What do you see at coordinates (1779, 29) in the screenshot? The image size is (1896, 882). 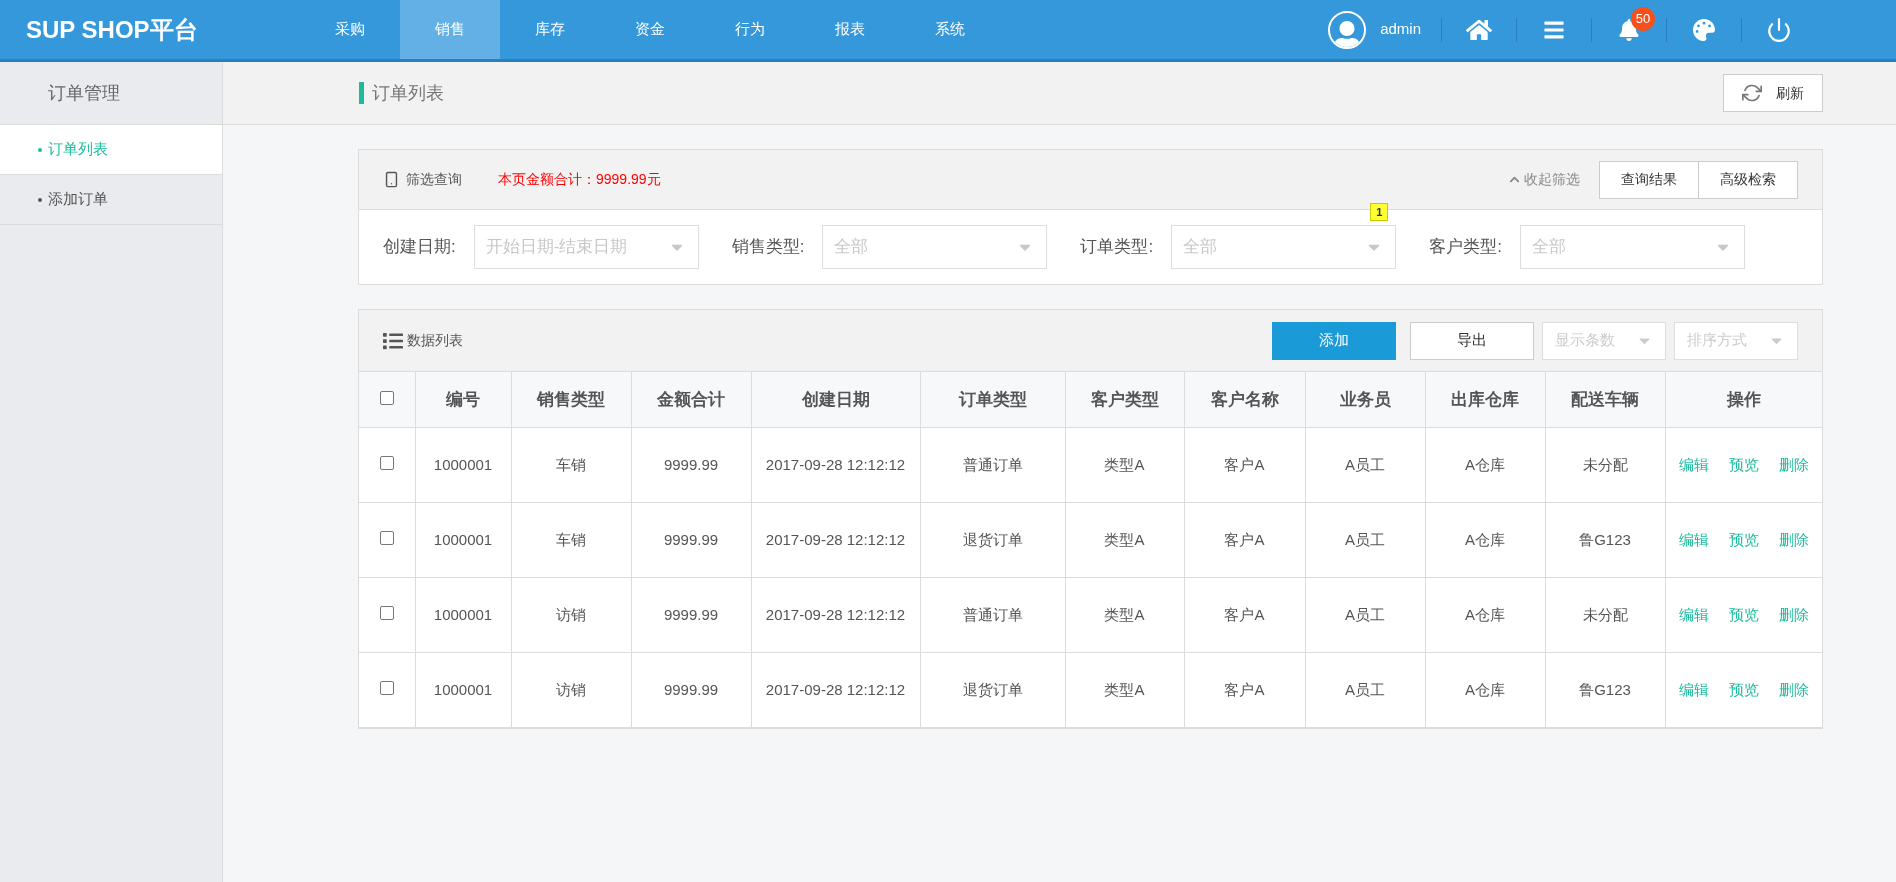 I see `power-icon` at bounding box center [1779, 29].